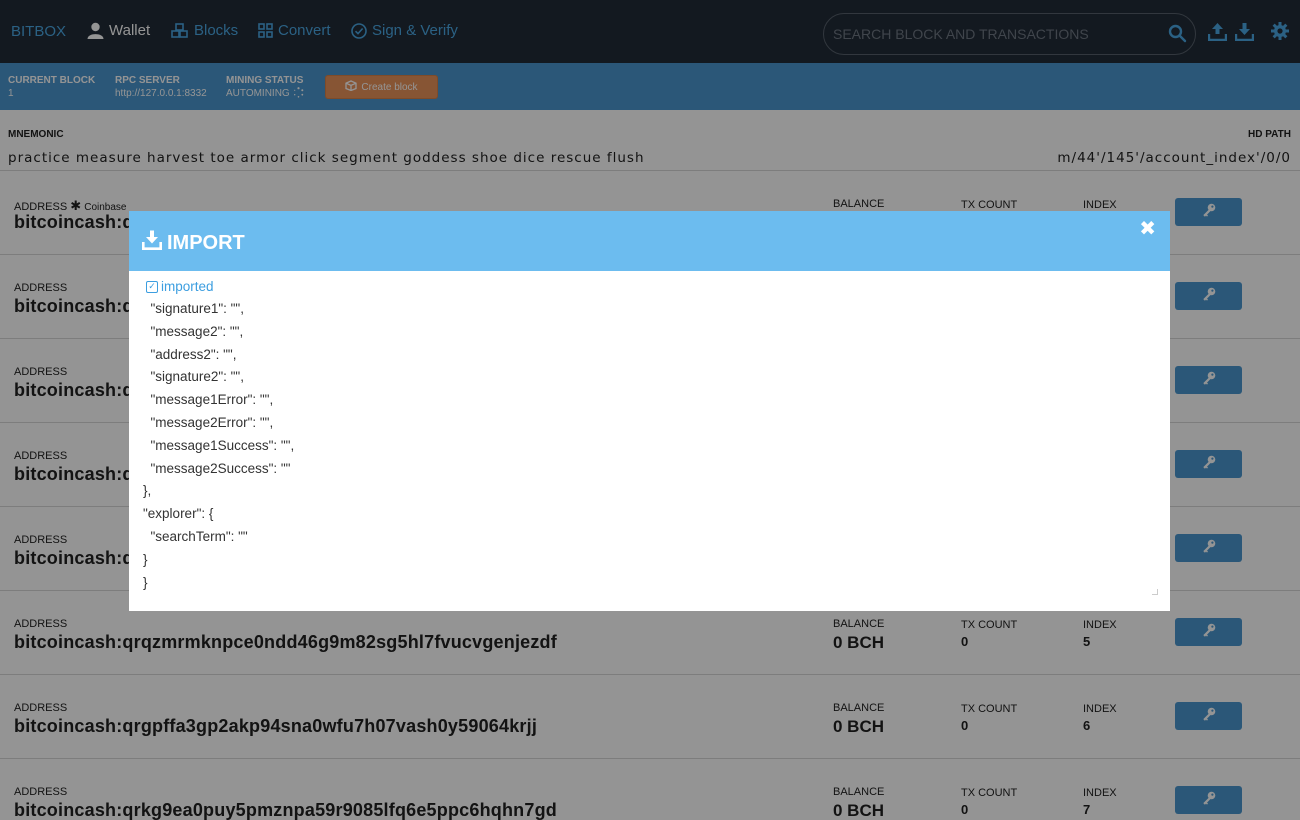 The height and width of the screenshot is (820, 1300). What do you see at coordinates (1155, 592) in the screenshot?
I see `resize-handle` at bounding box center [1155, 592].